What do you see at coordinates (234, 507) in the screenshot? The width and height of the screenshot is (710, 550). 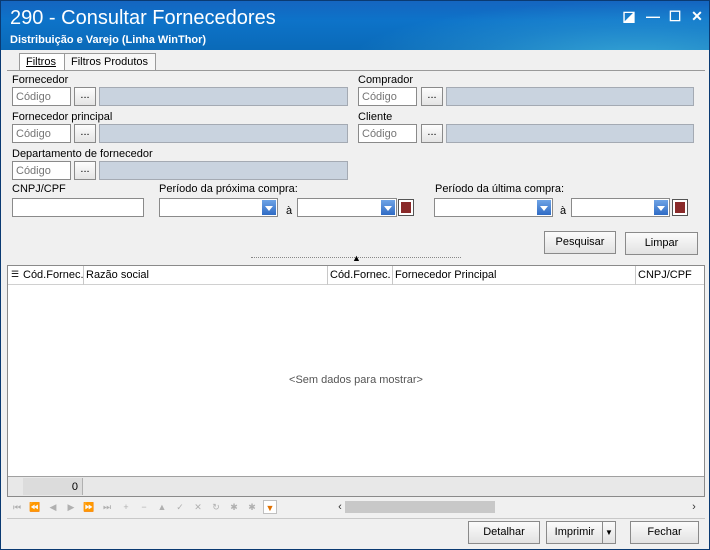 I see `bookmark-icon: ✱` at bounding box center [234, 507].